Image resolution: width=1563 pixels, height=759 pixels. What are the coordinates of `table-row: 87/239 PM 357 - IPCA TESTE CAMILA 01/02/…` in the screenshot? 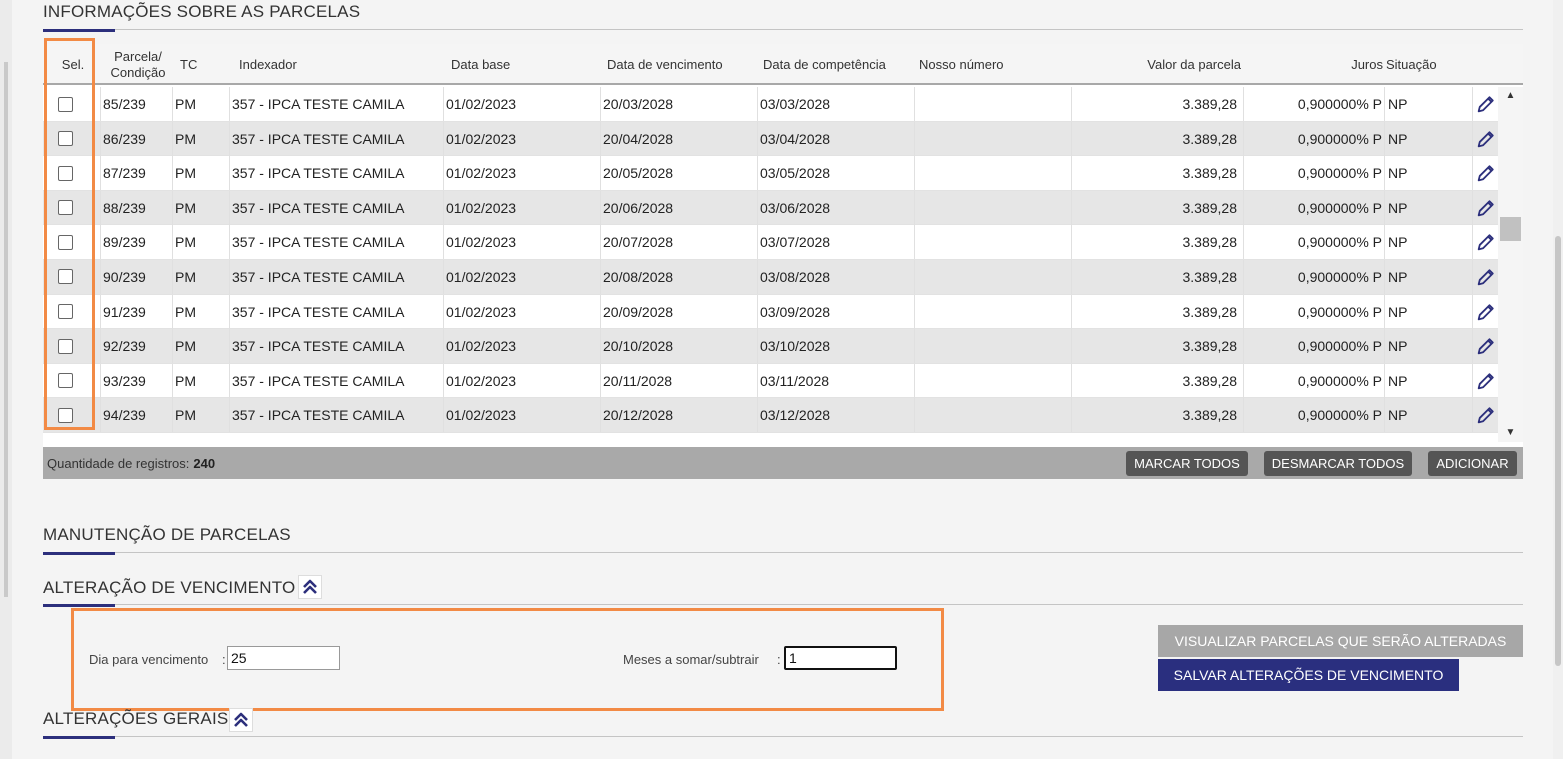 It's located at (783, 173).